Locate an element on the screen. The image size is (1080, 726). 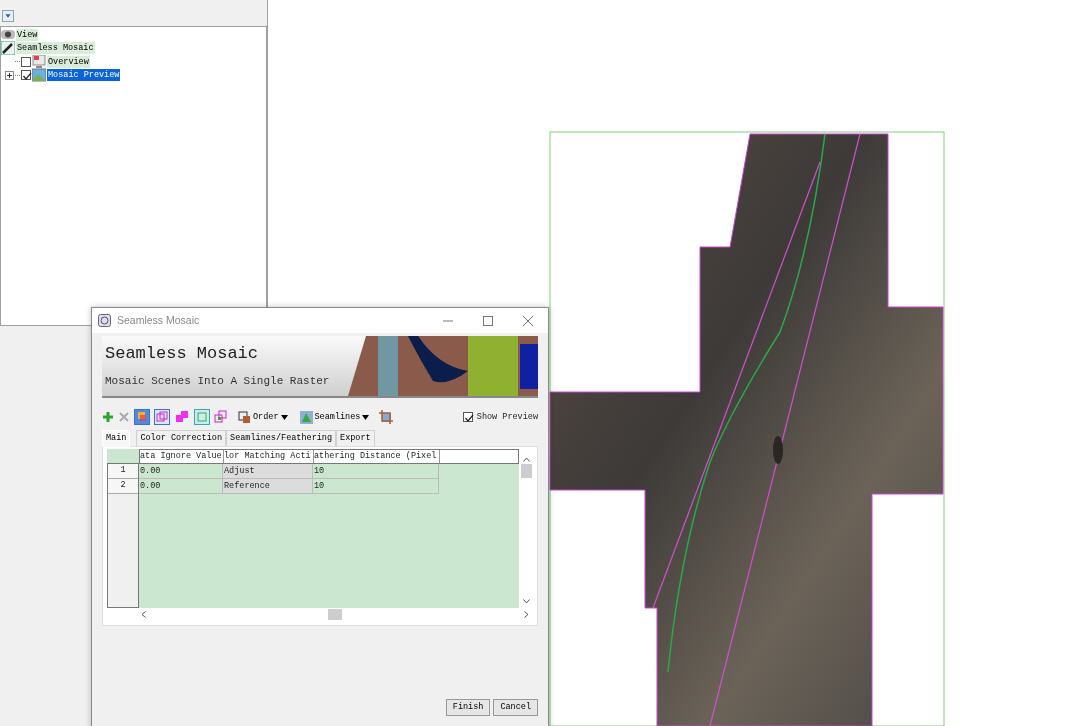
scroll-right-icon is located at coordinates (526, 615).